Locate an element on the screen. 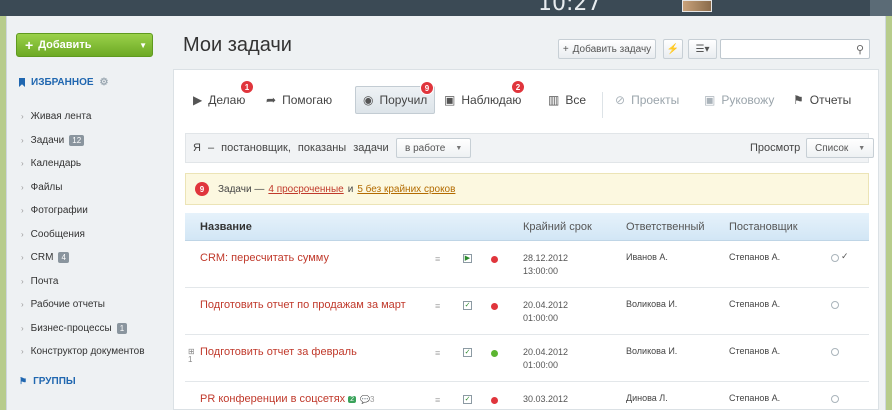 This screenshot has height=410, width=892. check-icon: ✓ is located at coordinates (845, 256).